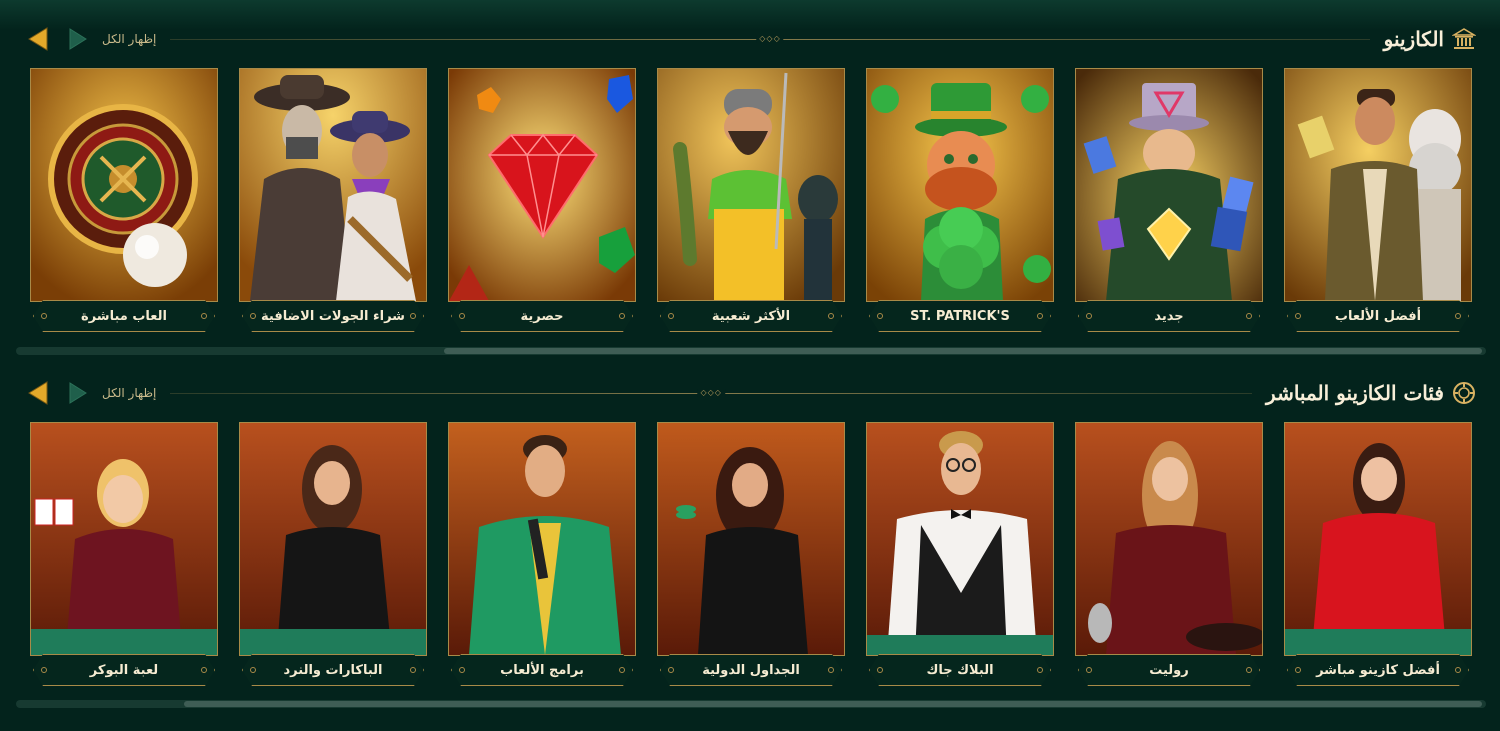 This screenshot has width=1500, height=731. What do you see at coordinates (960, 670) in the screenshot?
I see `card-label: البلاك جاك` at bounding box center [960, 670].